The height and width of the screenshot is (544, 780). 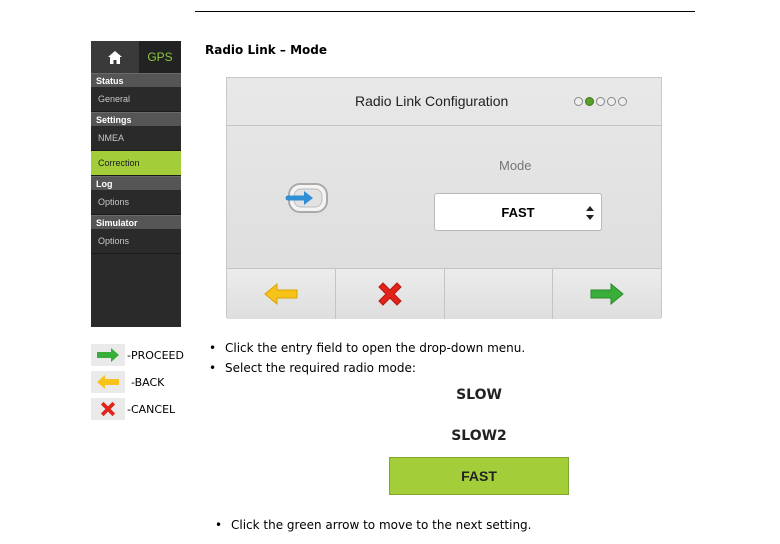 I want to click on sidebar-item-nmea: NMEA, so click(x=136, y=138).